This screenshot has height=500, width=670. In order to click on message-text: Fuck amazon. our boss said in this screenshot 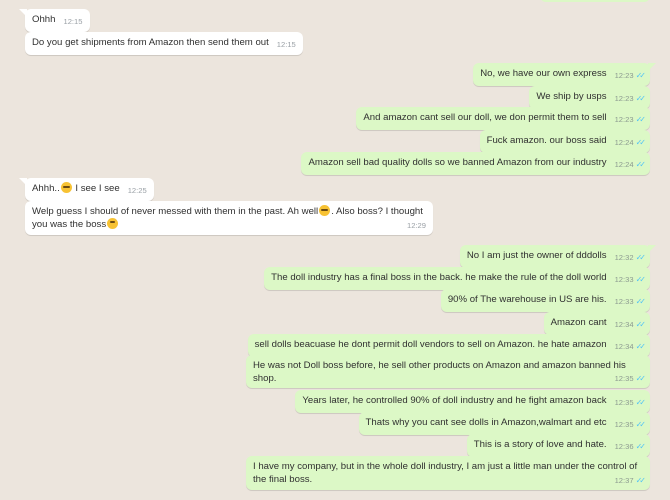, I will do `click(546, 140)`.